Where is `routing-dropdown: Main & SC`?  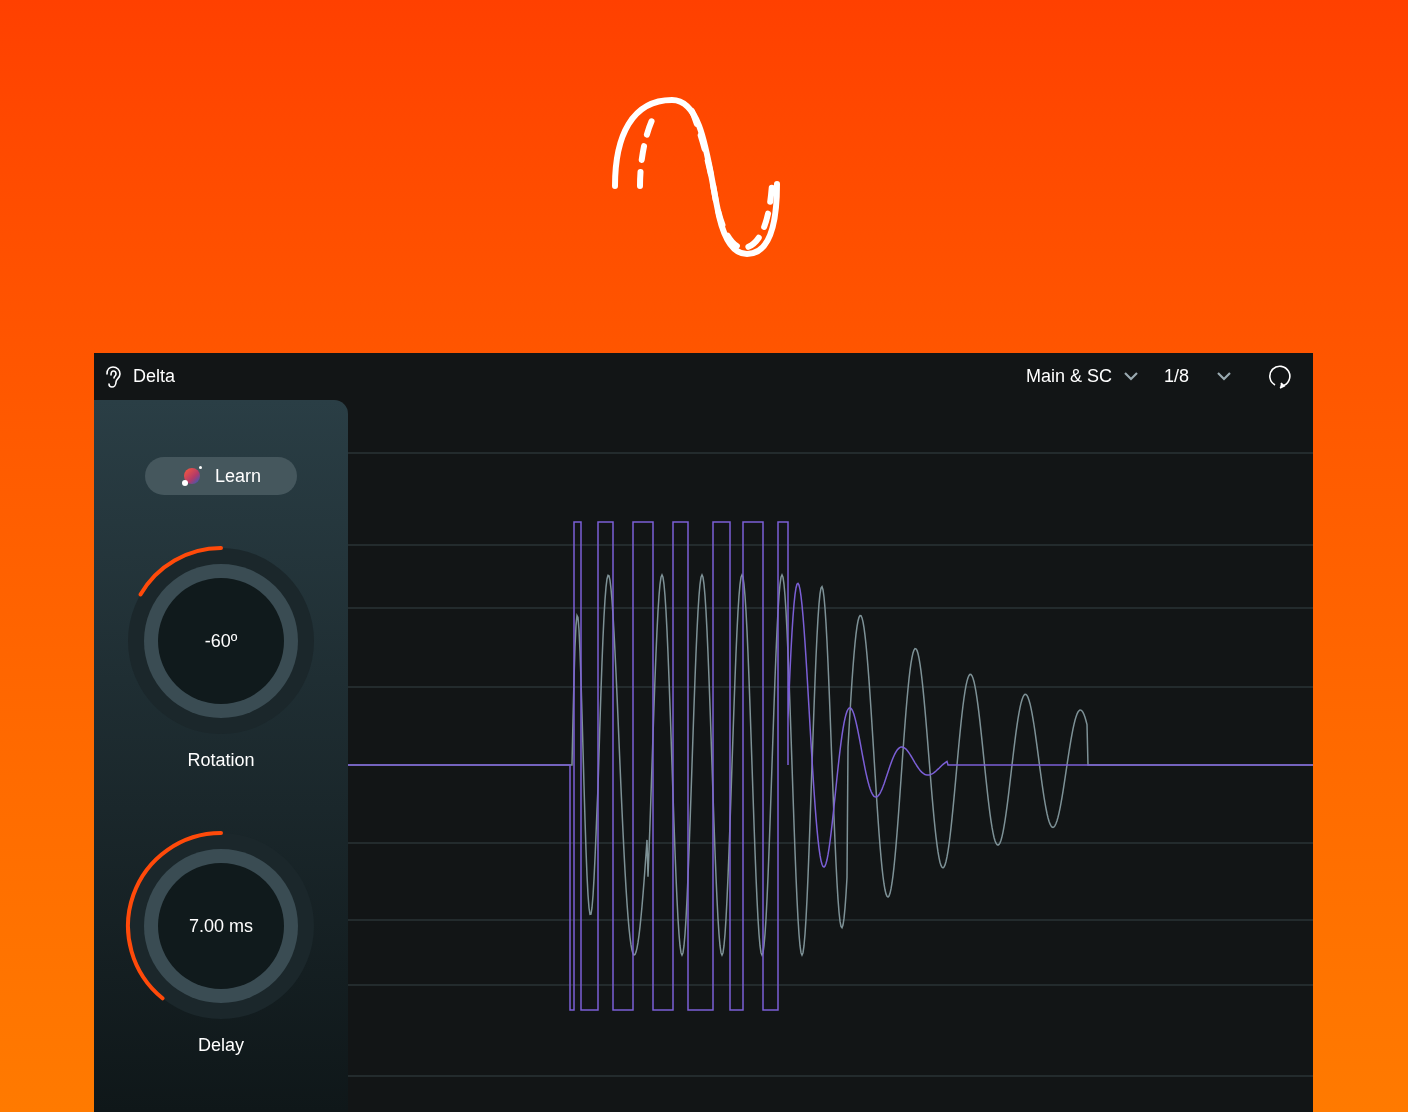
routing-dropdown: Main & SC is located at coordinates (1081, 376).